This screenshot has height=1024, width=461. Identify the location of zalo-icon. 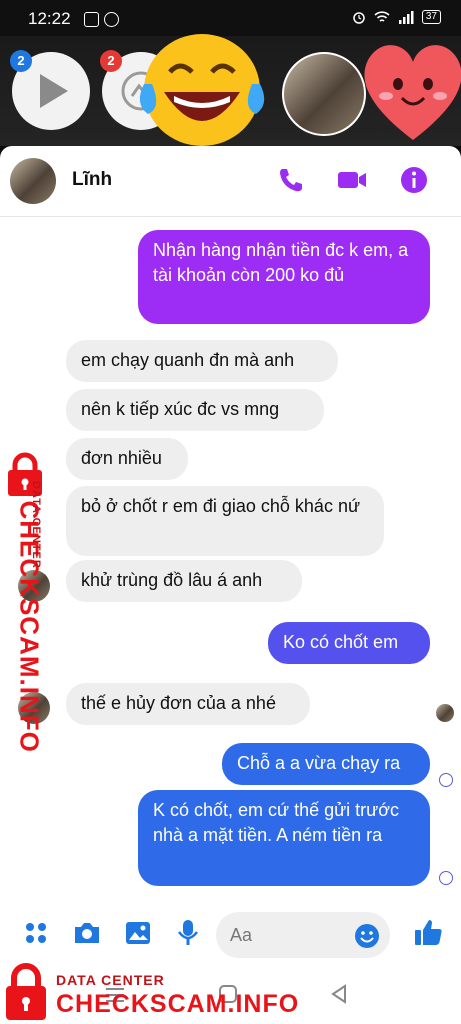
(91, 19).